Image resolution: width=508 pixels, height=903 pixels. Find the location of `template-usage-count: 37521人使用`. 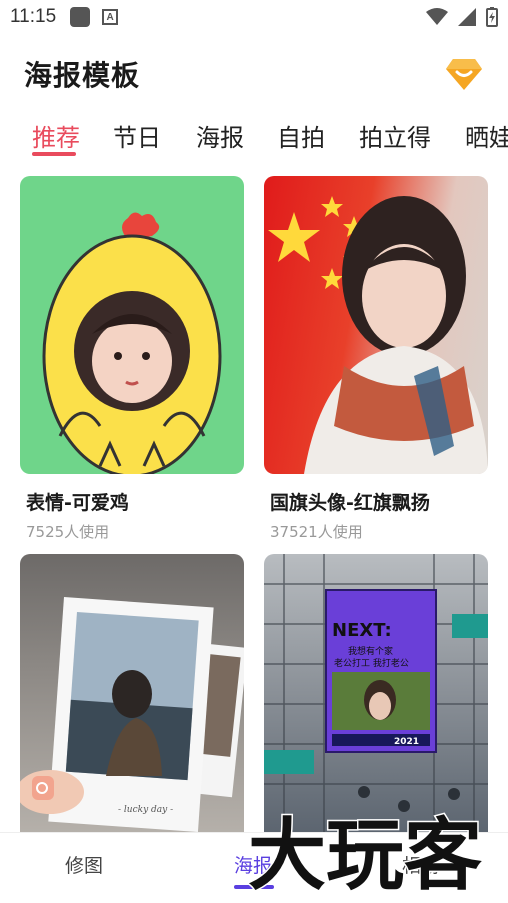

template-usage-count: 37521人使用 is located at coordinates (316, 532).